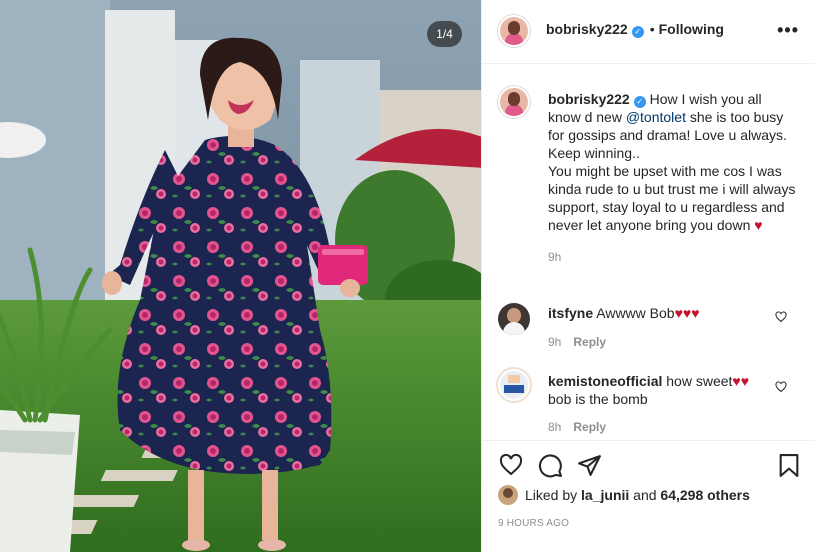 This screenshot has width=815, height=552. I want to click on author-username: bobrisky222, so click(587, 29).